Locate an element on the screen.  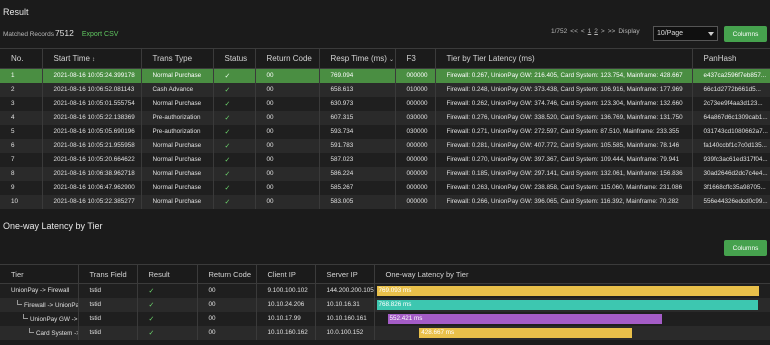
page-size-value: 10/Page is located at coordinates (670, 33).